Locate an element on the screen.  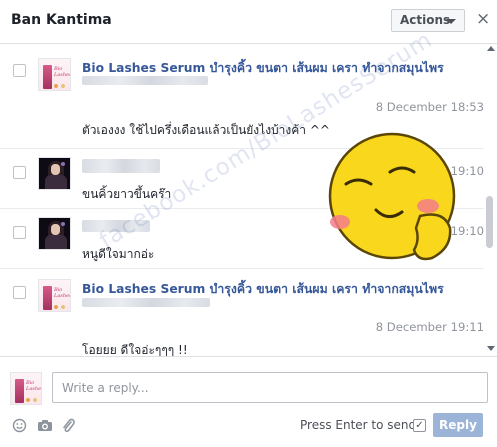
actions-dropdown-button: Actions is located at coordinates (428, 20).